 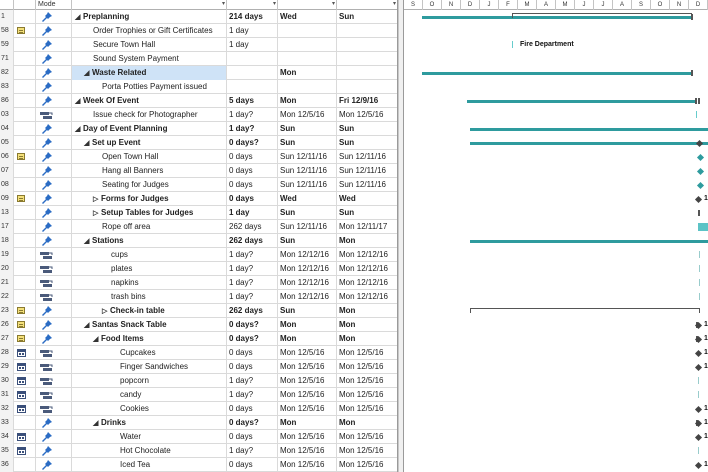 I want to click on row-id: 28, so click(x=7, y=353).